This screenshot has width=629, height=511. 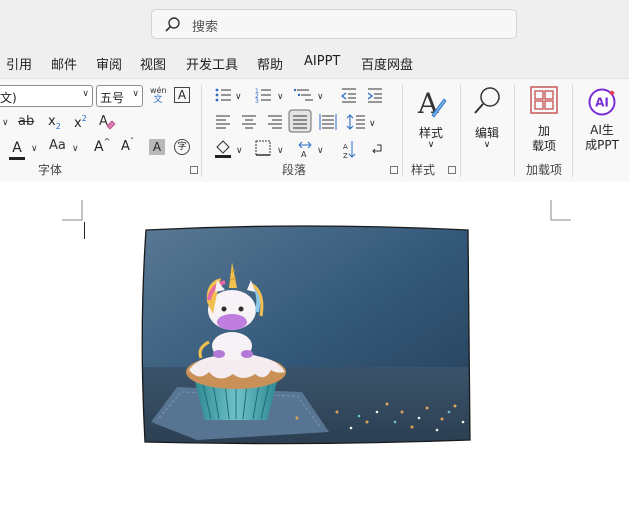 I want to click on menu-item-aippt: AIPPT, so click(x=322, y=61).